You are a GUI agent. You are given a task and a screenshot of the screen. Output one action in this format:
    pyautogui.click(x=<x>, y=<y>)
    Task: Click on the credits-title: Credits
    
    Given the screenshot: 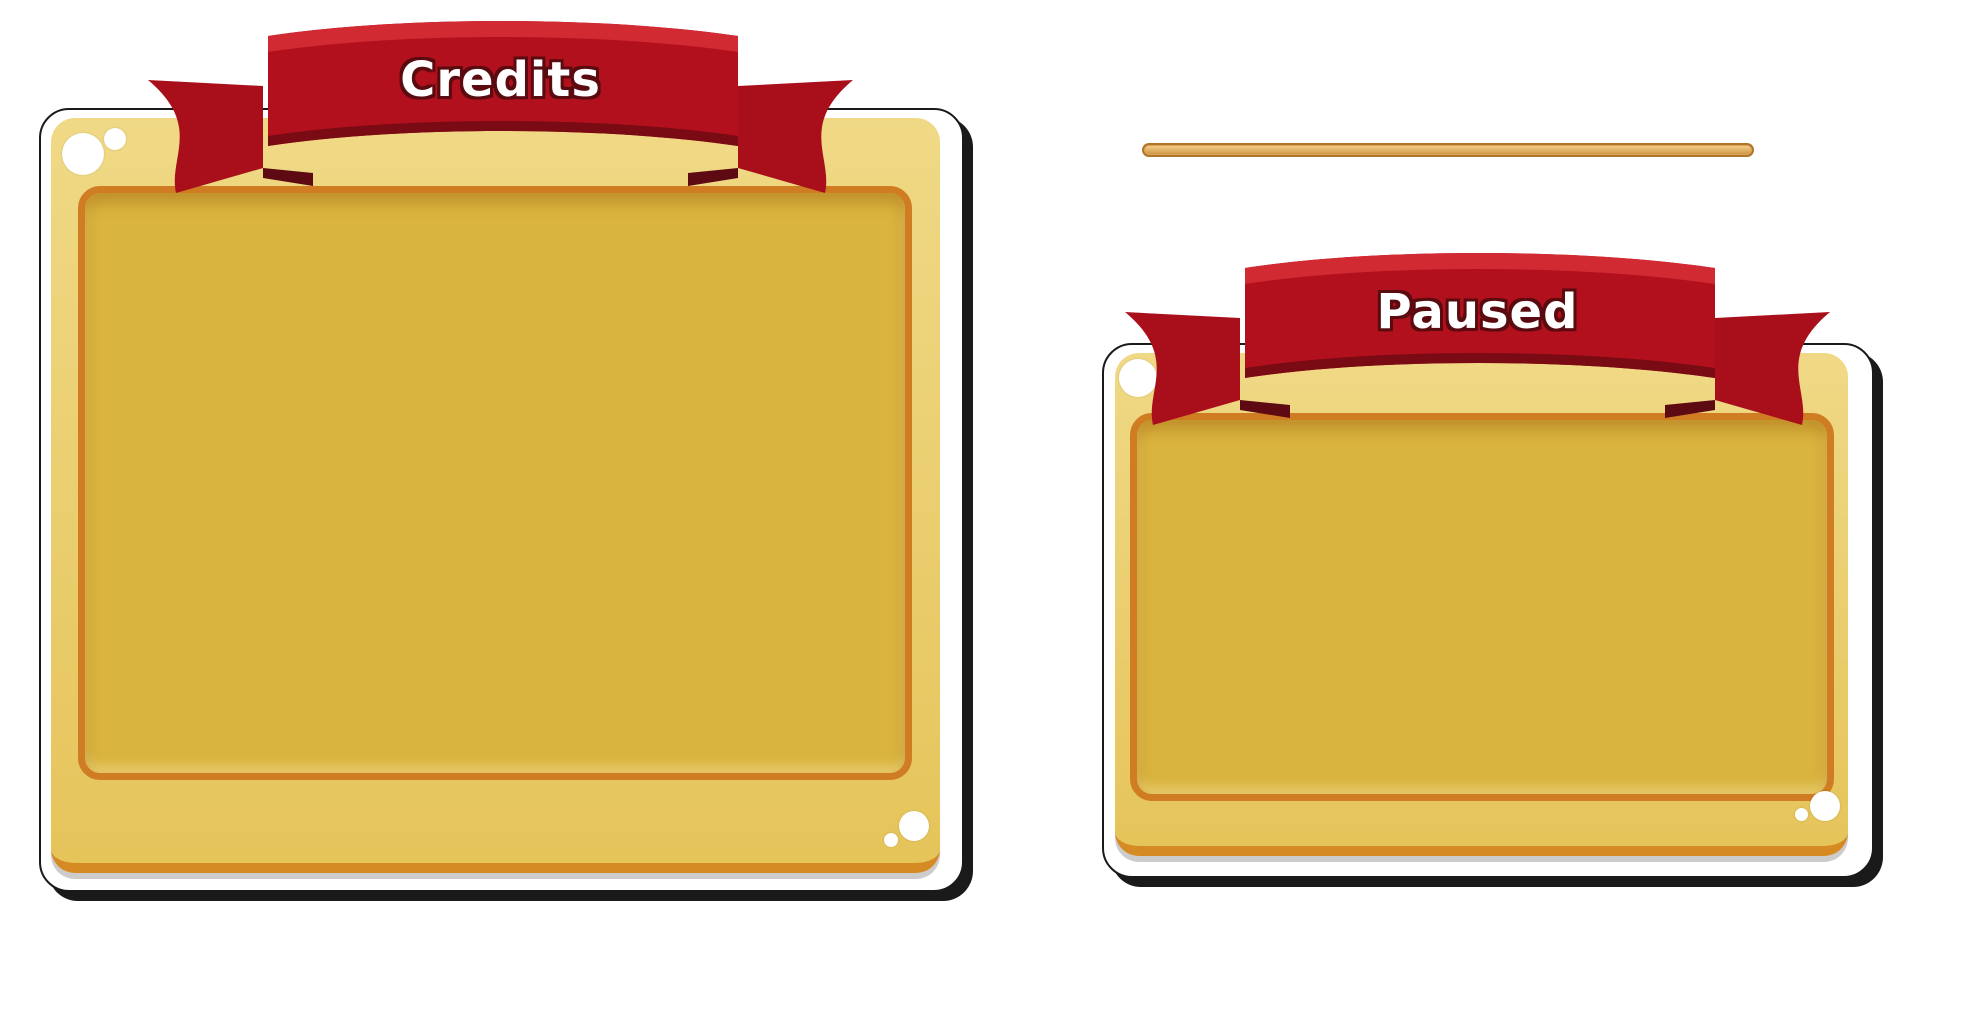 What is the action you would take?
    pyautogui.click(x=500, y=80)
    